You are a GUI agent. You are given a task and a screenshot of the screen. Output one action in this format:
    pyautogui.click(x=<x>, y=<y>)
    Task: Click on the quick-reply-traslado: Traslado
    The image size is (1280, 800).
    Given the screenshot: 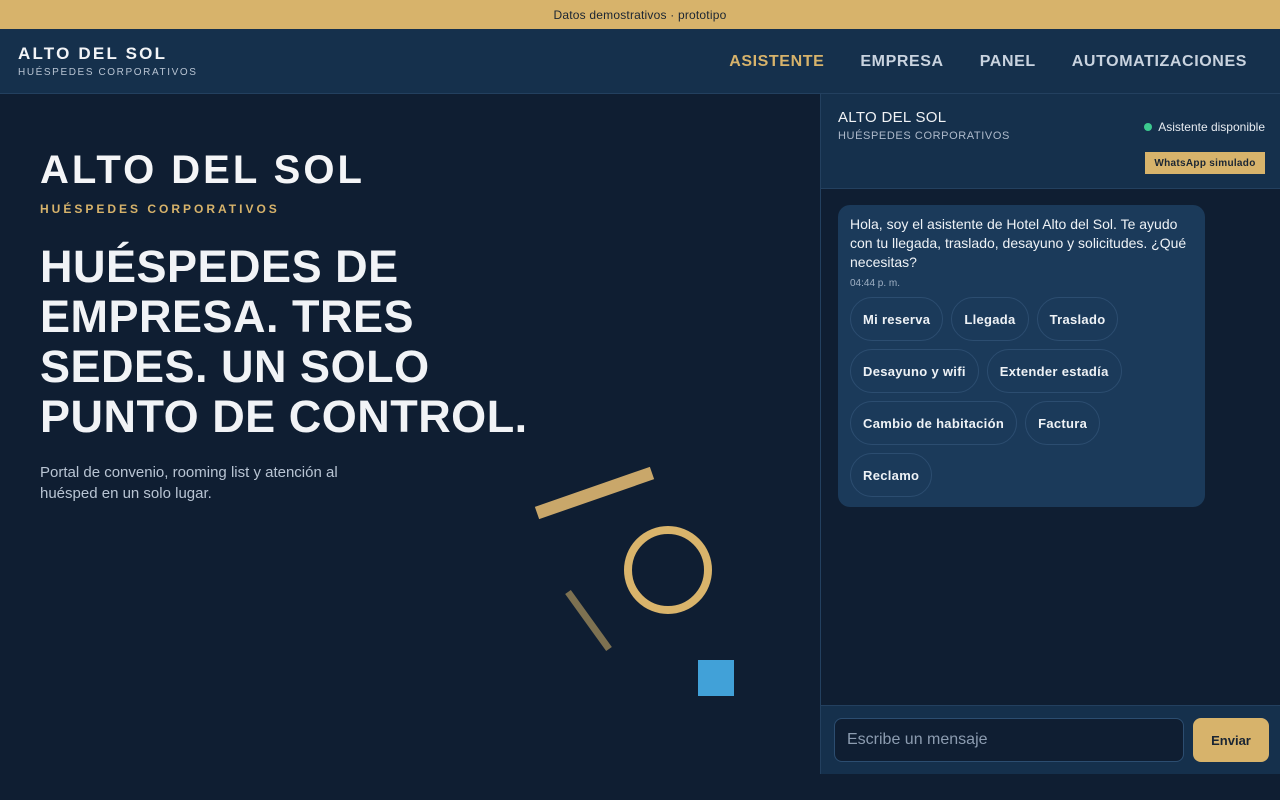 What is the action you would take?
    pyautogui.click(x=1077, y=319)
    